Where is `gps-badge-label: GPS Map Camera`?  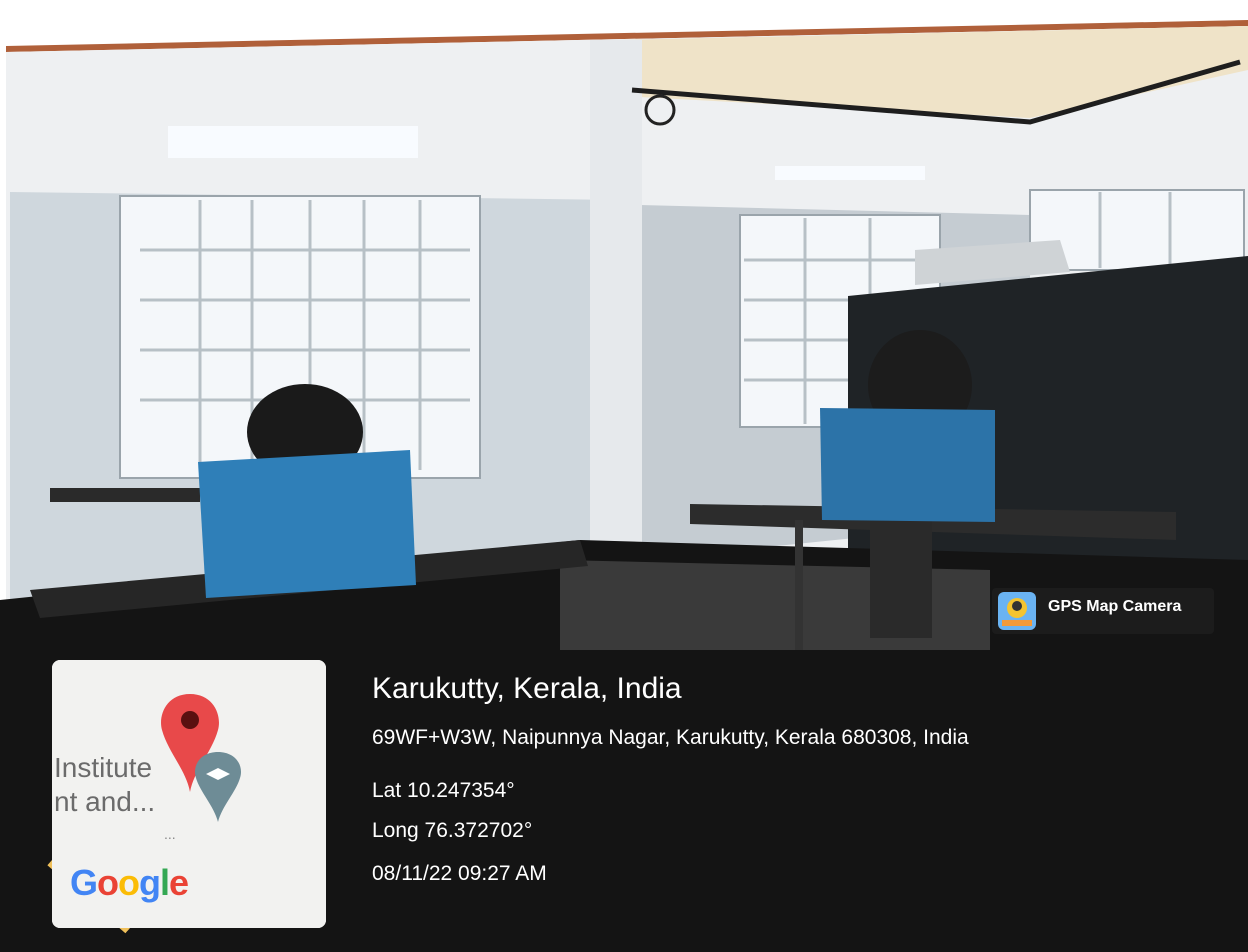
gps-badge-label: GPS Map Camera is located at coordinates (1115, 606).